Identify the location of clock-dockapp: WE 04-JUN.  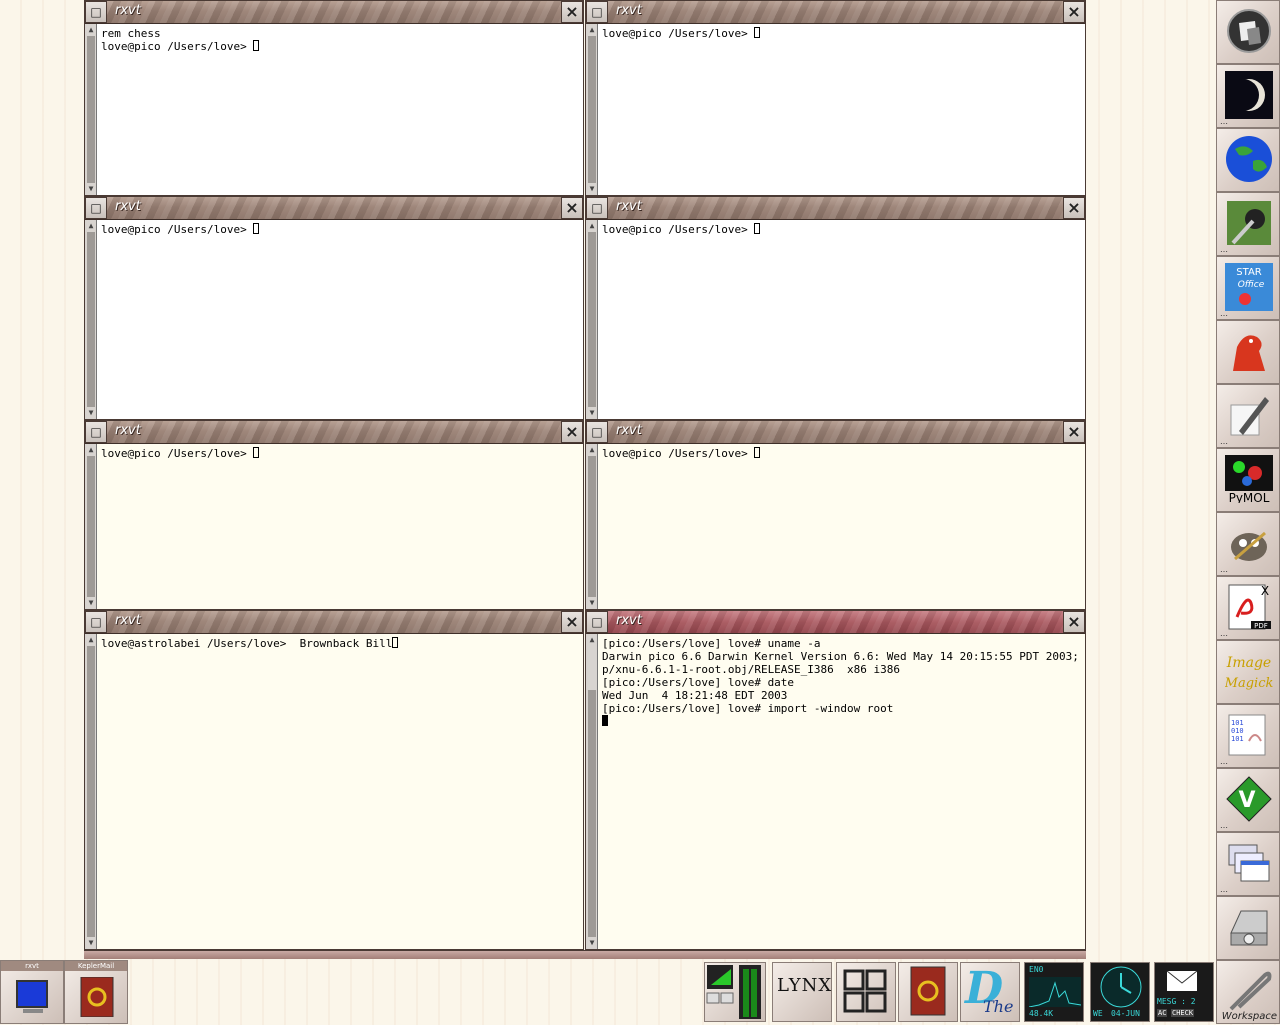
(1120, 992).